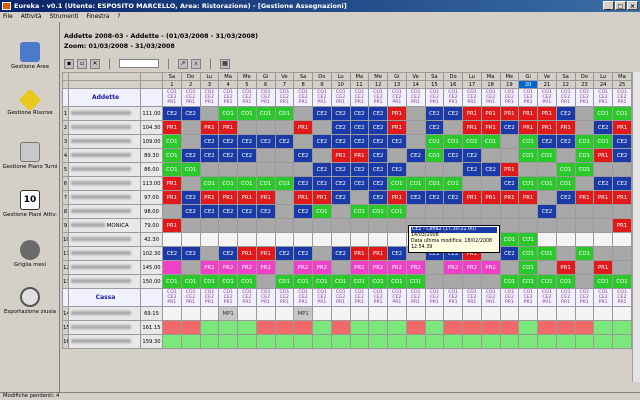 Image resolution: width=640 pixels, height=400 pixels. I want to click on export-icon: ↗, so click(183, 63).